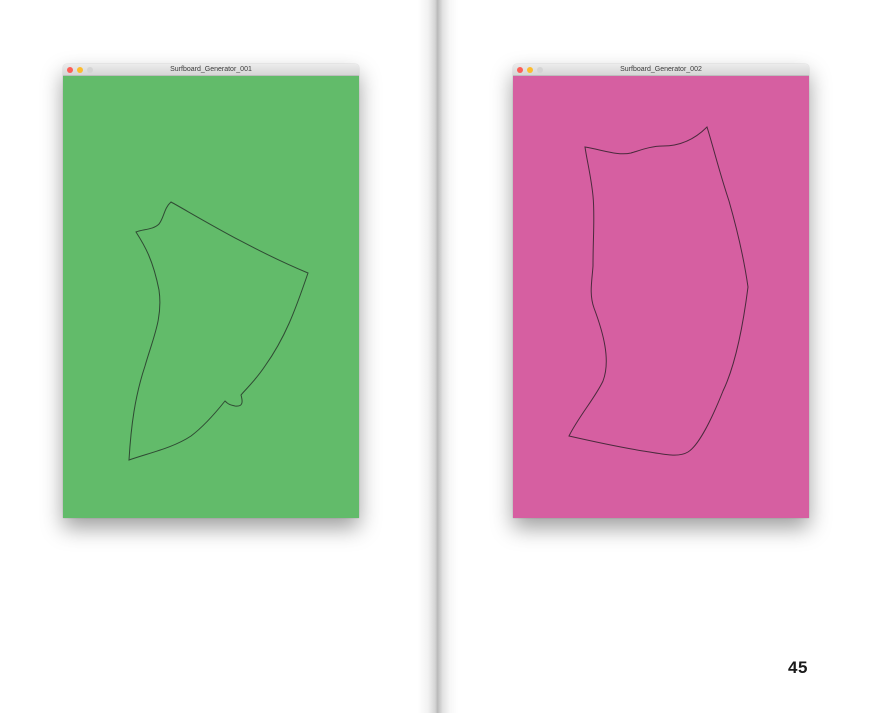 The image size is (874, 713). I want to click on window-title: Surfboard_Generator_001, so click(211, 69).